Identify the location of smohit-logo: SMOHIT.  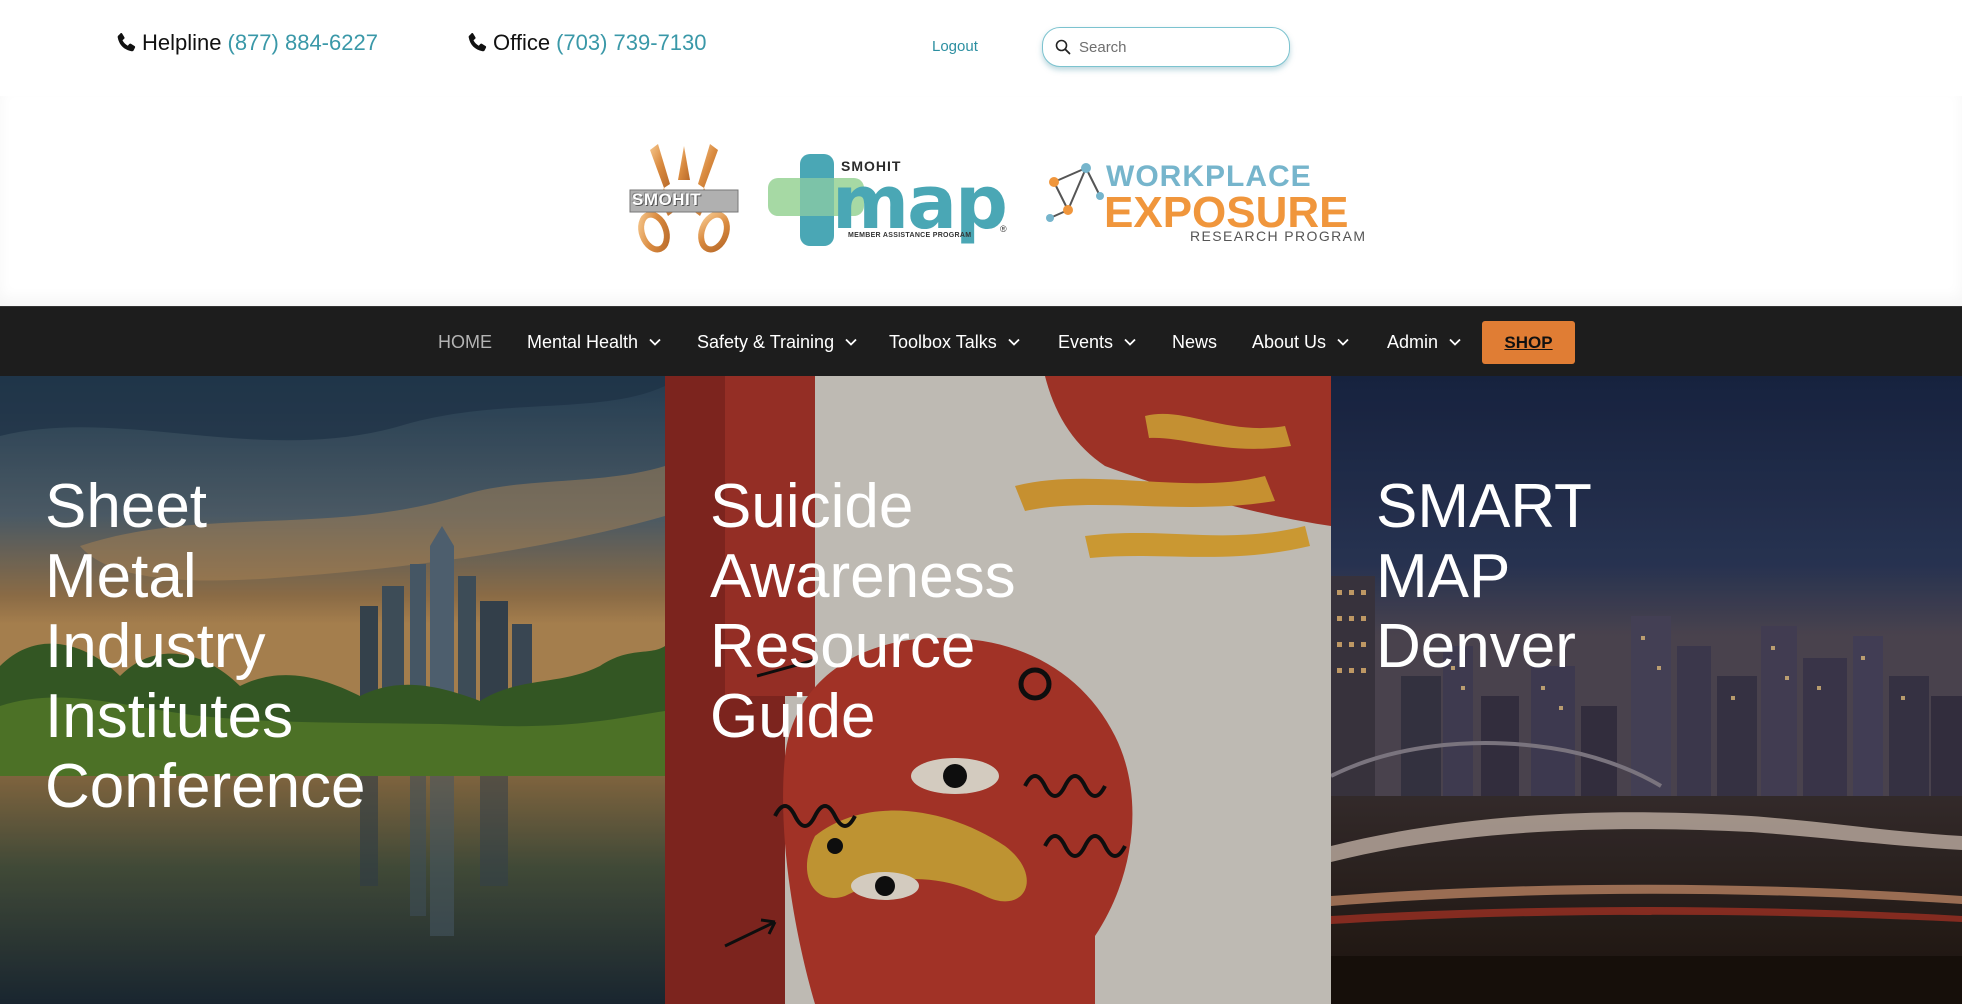
(684, 198).